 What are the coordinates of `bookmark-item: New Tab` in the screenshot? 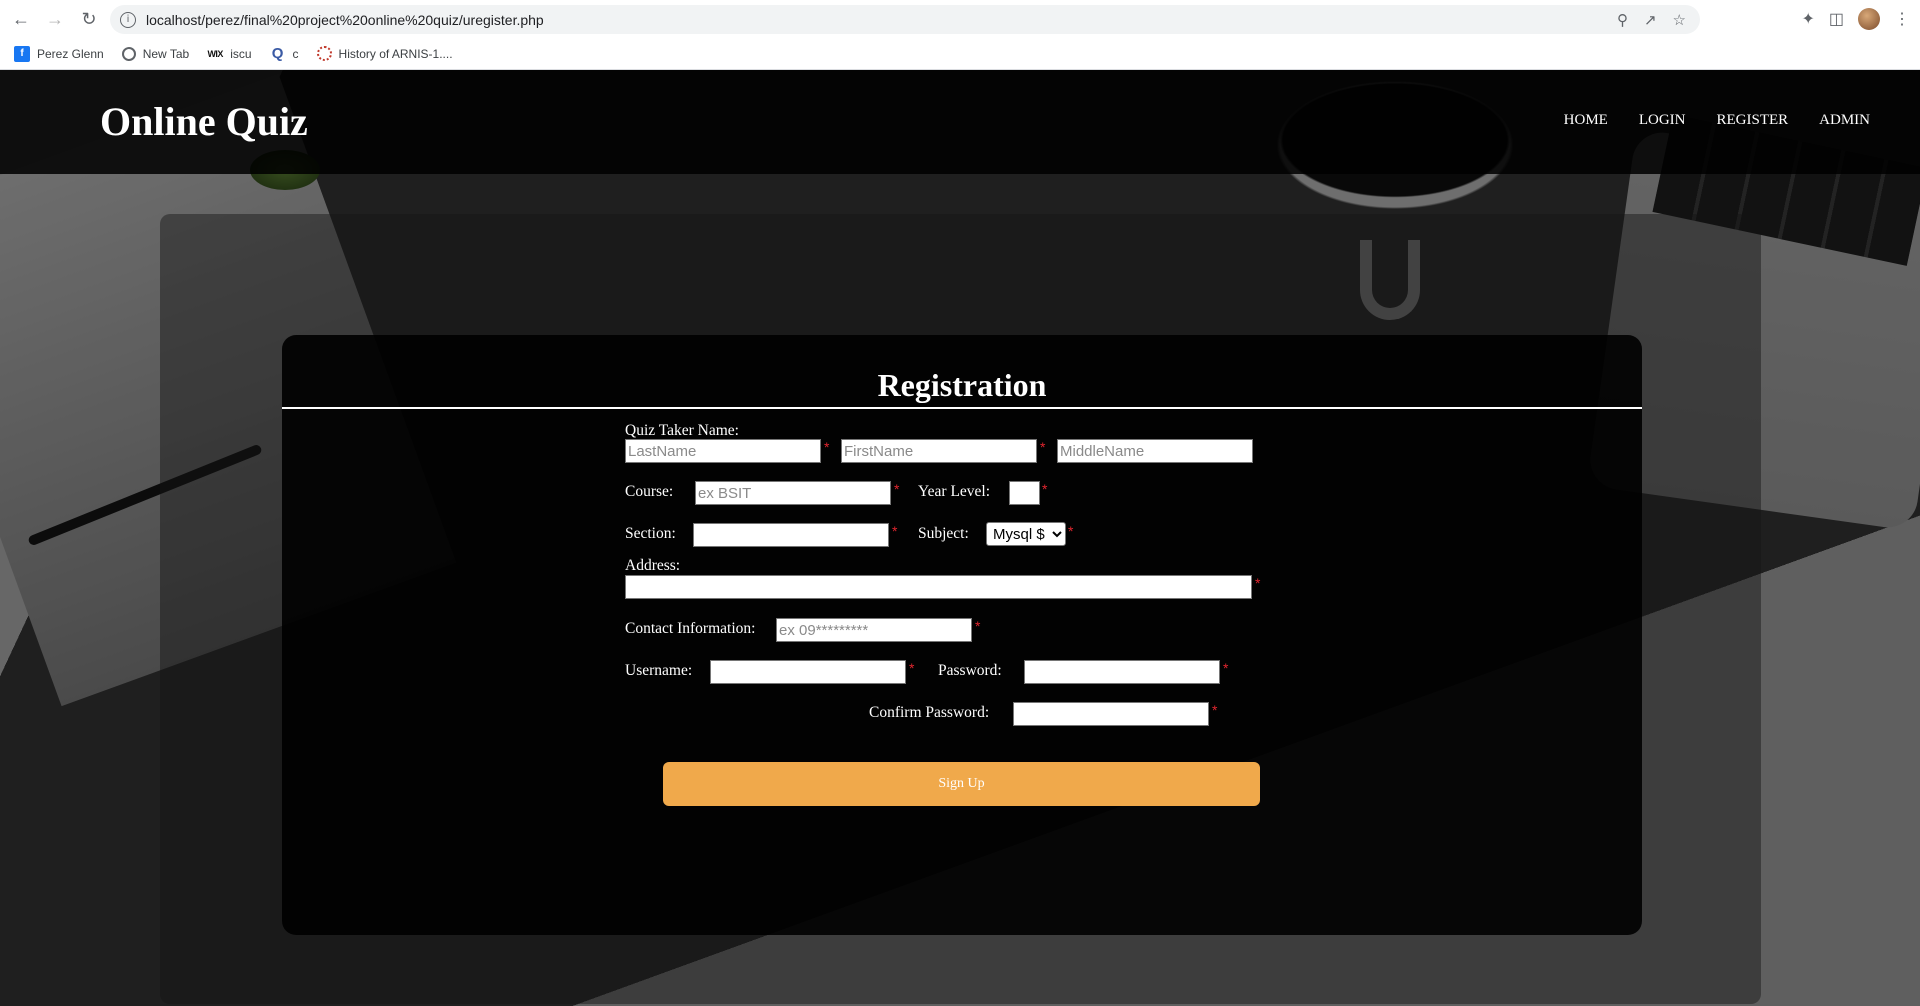 It's located at (155, 53).